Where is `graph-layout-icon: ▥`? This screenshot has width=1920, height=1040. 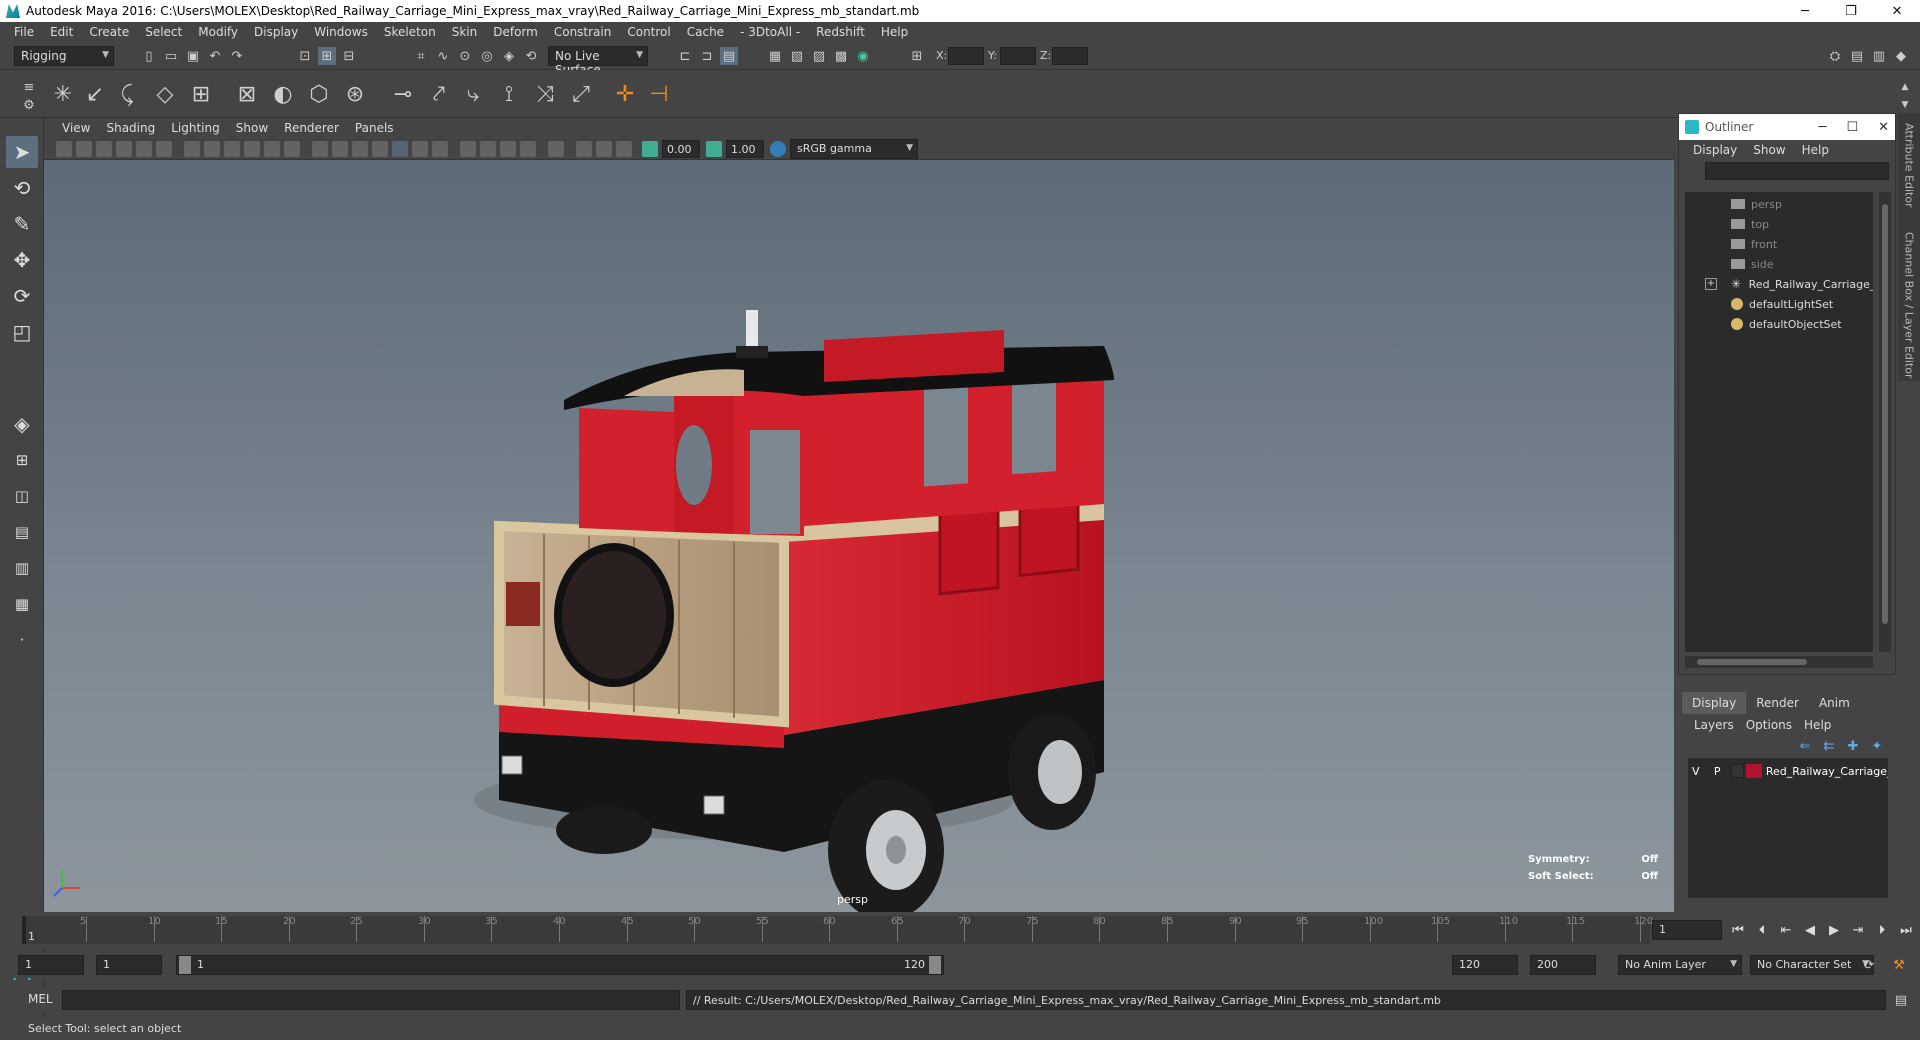 graph-layout-icon: ▥ is located at coordinates (22, 568).